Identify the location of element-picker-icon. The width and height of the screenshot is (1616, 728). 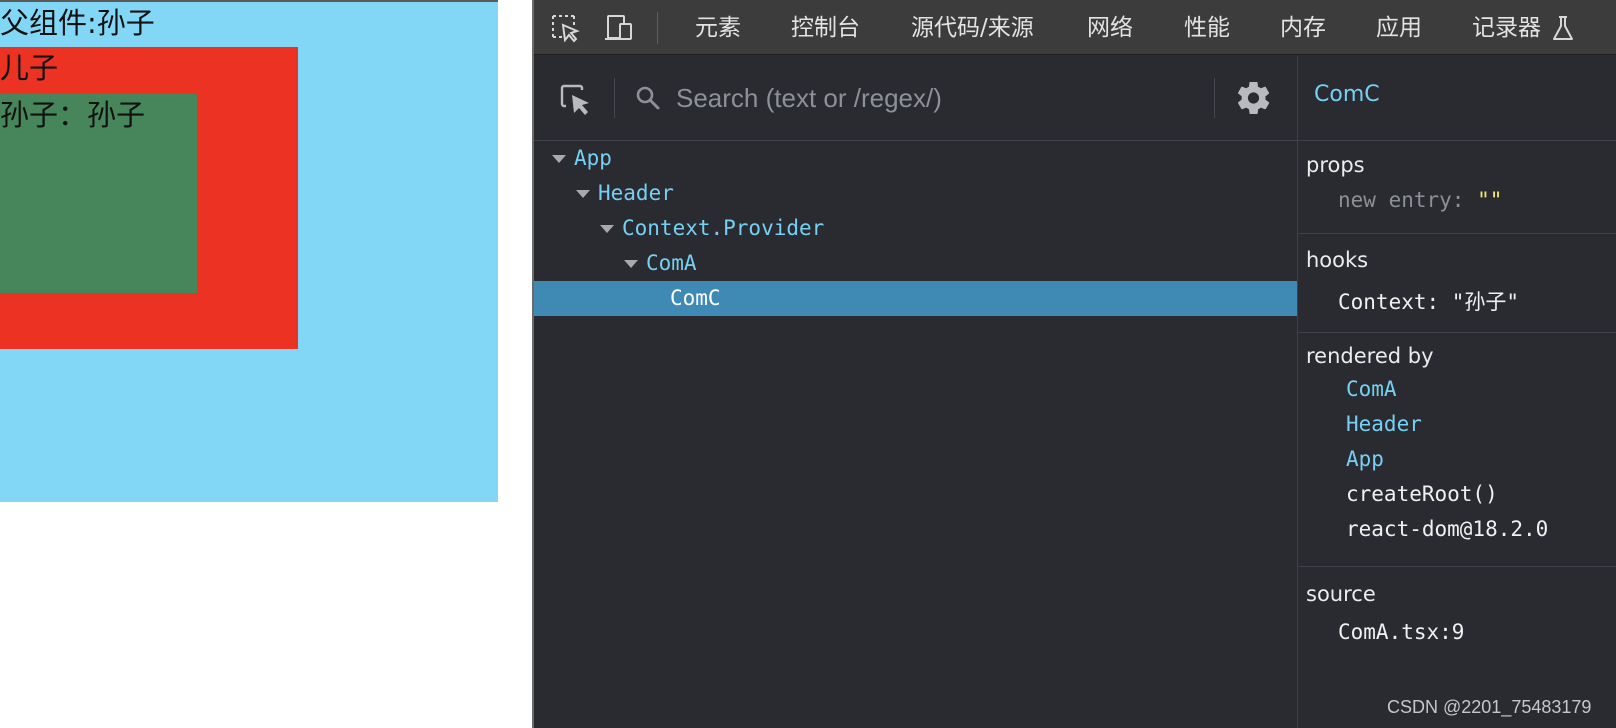
(565, 28).